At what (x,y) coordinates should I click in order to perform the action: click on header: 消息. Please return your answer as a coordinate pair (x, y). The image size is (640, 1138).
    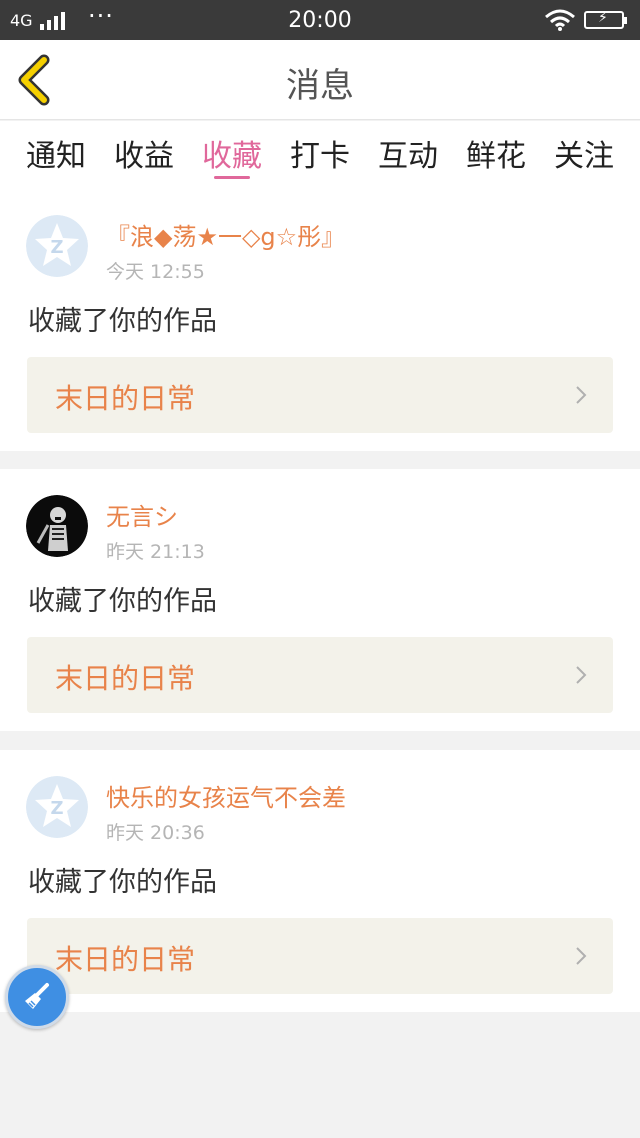
    Looking at the image, I should click on (320, 80).